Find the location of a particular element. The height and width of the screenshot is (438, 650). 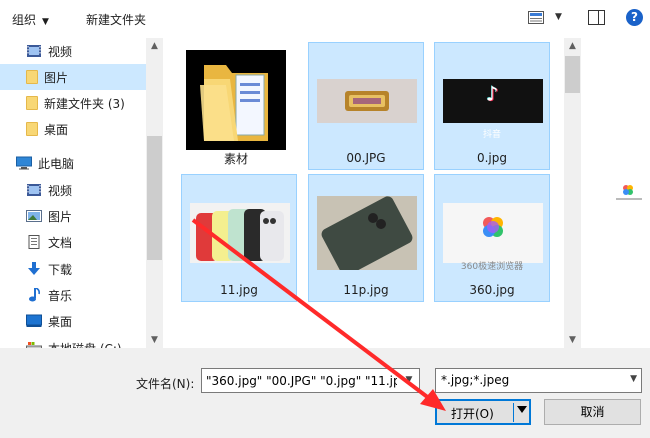

nav-item-label: 音乐 is located at coordinates (60, 295).